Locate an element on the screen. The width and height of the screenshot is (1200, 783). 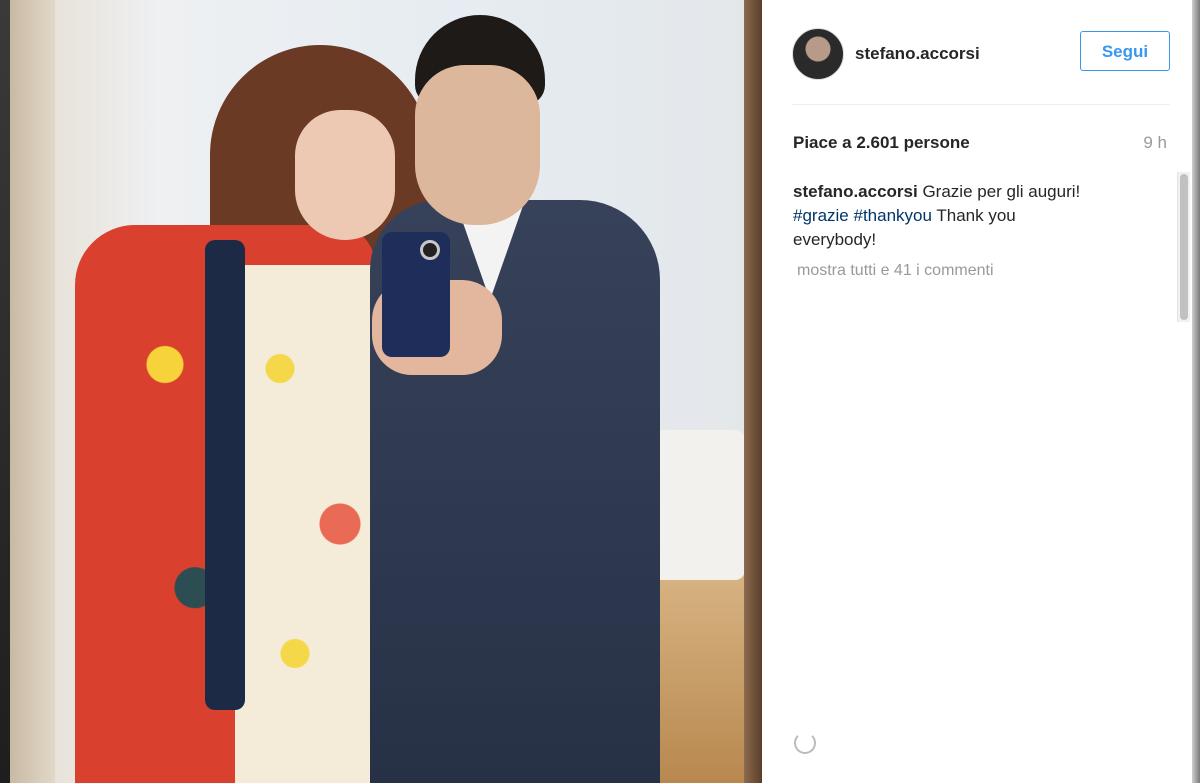
caption-username: stefano.accorsi is located at coordinates (855, 191).